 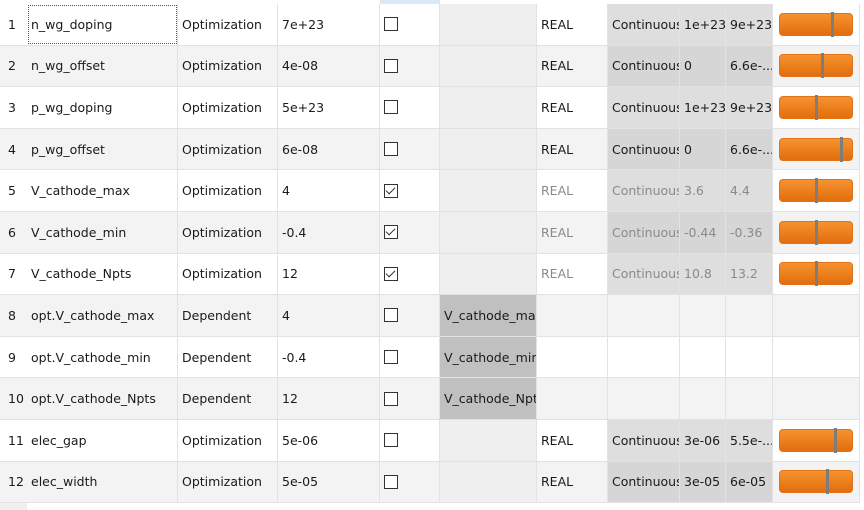 What do you see at coordinates (488, 315) in the screenshot?
I see `expression-cell: V_cathode_max` at bounding box center [488, 315].